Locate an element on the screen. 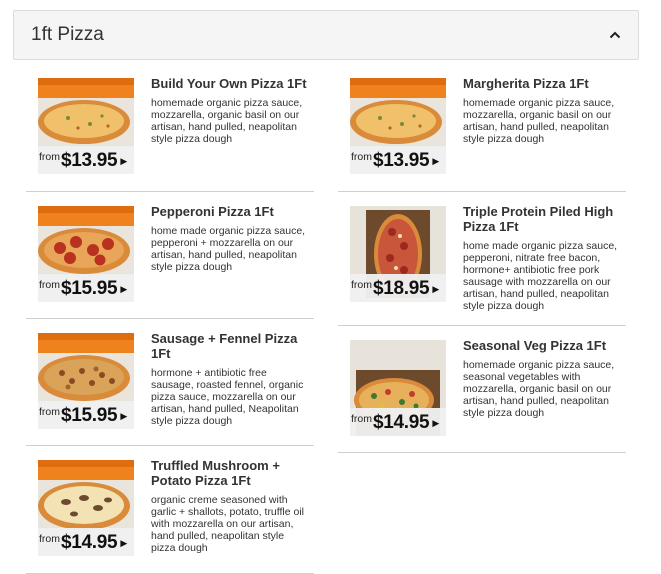 This screenshot has height=574, width=661. menu-item-name: Pepperoni Pizza 1Ft is located at coordinates (231, 211).